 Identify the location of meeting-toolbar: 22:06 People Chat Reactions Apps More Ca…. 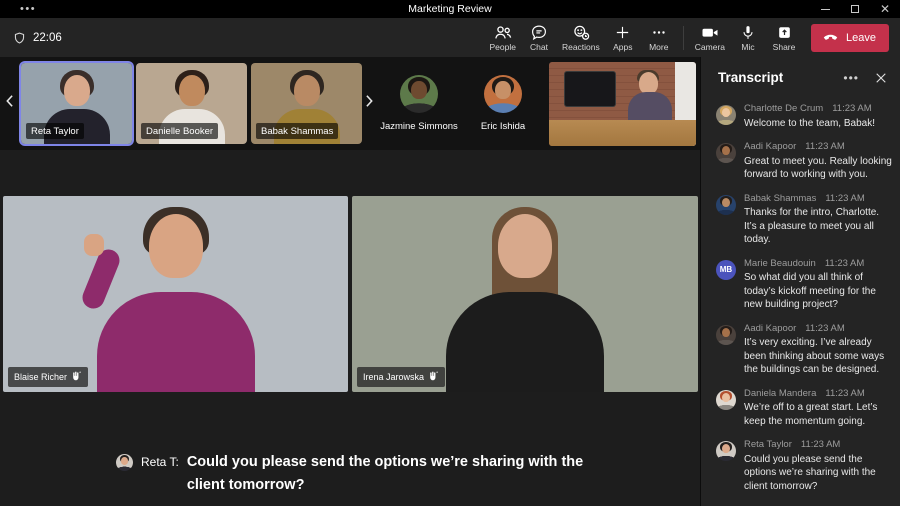
(450, 37).